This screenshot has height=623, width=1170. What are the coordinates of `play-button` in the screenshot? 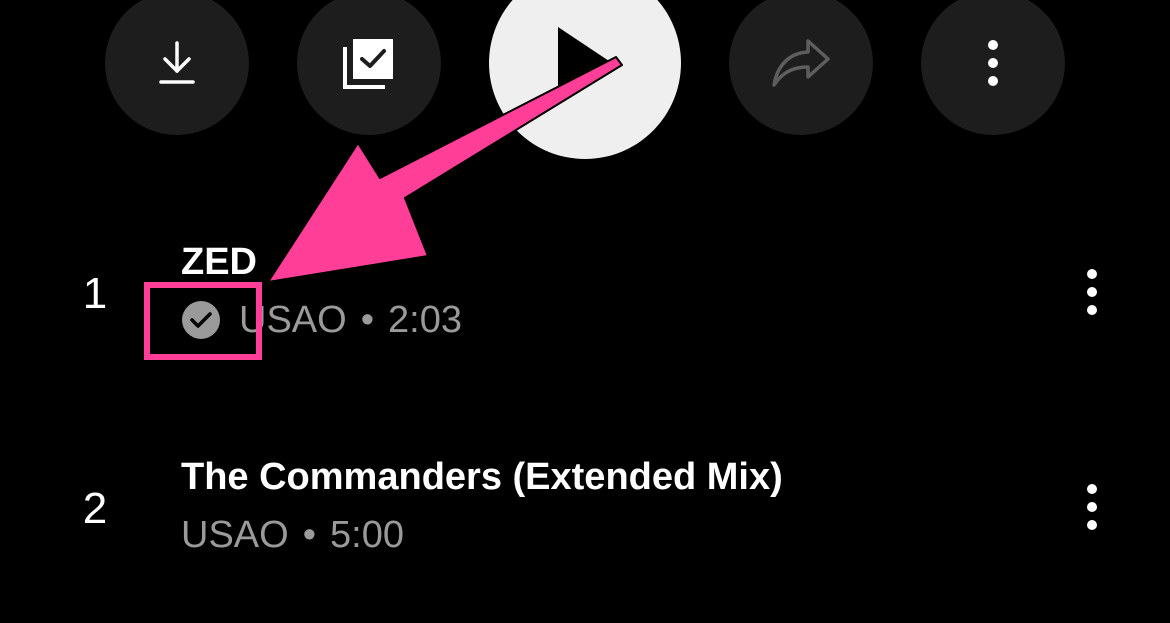 It's located at (585, 79).